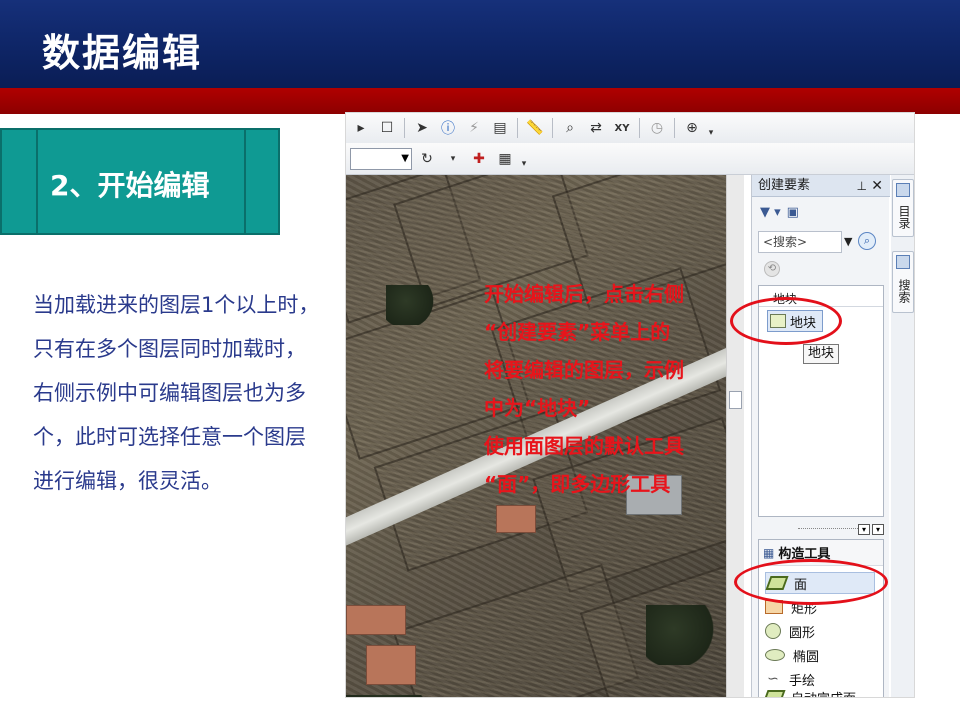 This screenshot has height=720, width=960. I want to click on splitter-grip, so click(828, 529).